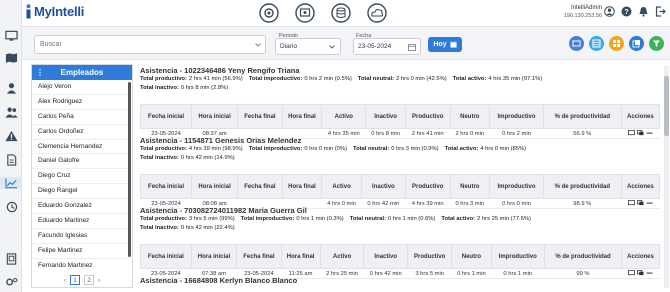 The width and height of the screenshot is (670, 292). Describe the element at coordinates (215, 186) in the screenshot. I see `table-header-cell: Hora inicial` at that location.